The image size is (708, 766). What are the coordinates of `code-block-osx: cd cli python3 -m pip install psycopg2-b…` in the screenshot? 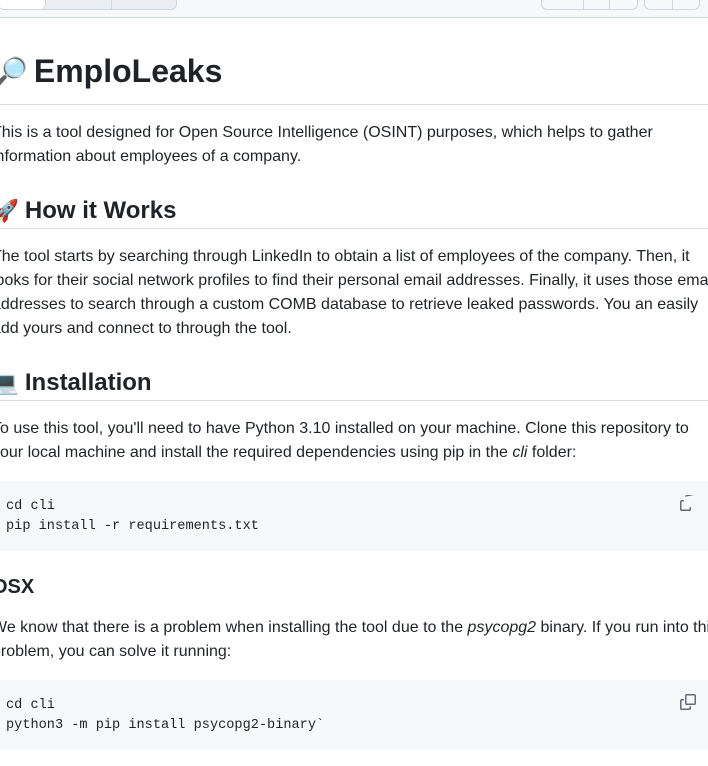 It's located at (354, 715).